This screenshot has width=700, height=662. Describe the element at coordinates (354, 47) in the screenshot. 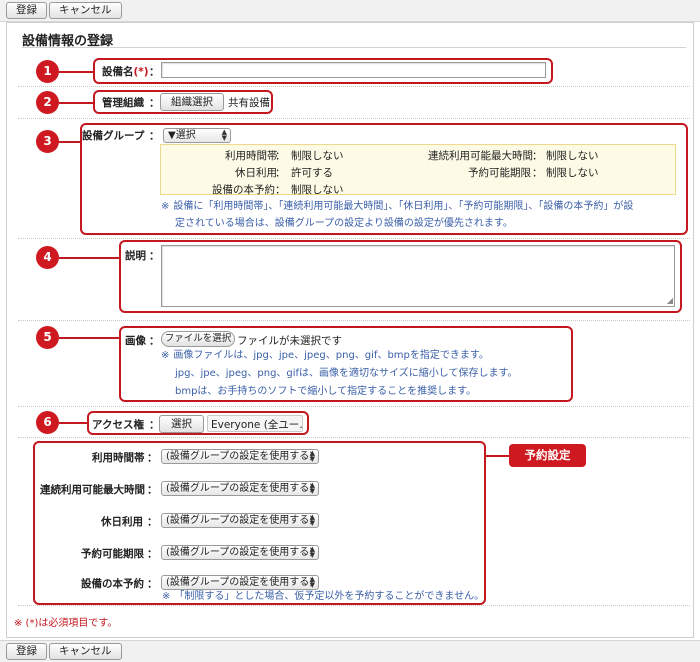

I see `title-divider` at that location.